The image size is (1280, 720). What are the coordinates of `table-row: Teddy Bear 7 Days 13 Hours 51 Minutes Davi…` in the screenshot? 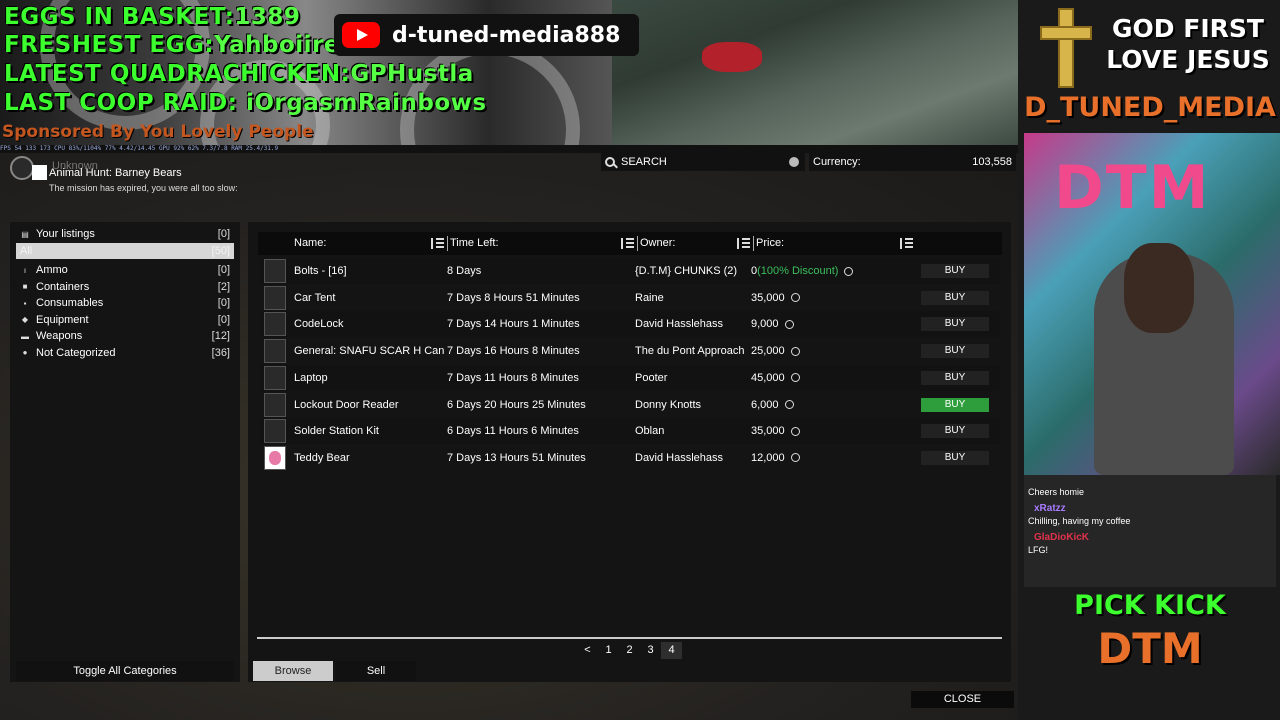 It's located at (630, 458).